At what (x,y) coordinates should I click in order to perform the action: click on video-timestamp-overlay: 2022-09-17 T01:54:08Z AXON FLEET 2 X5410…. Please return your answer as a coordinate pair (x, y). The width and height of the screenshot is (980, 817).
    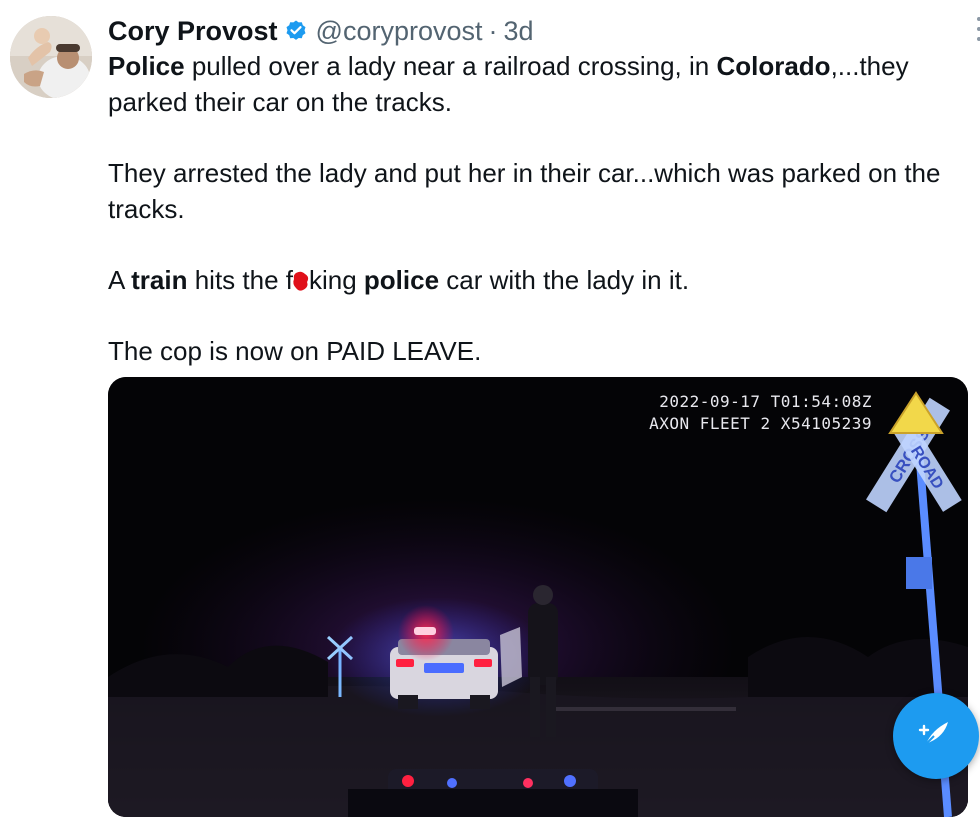
    Looking at the image, I should click on (760, 413).